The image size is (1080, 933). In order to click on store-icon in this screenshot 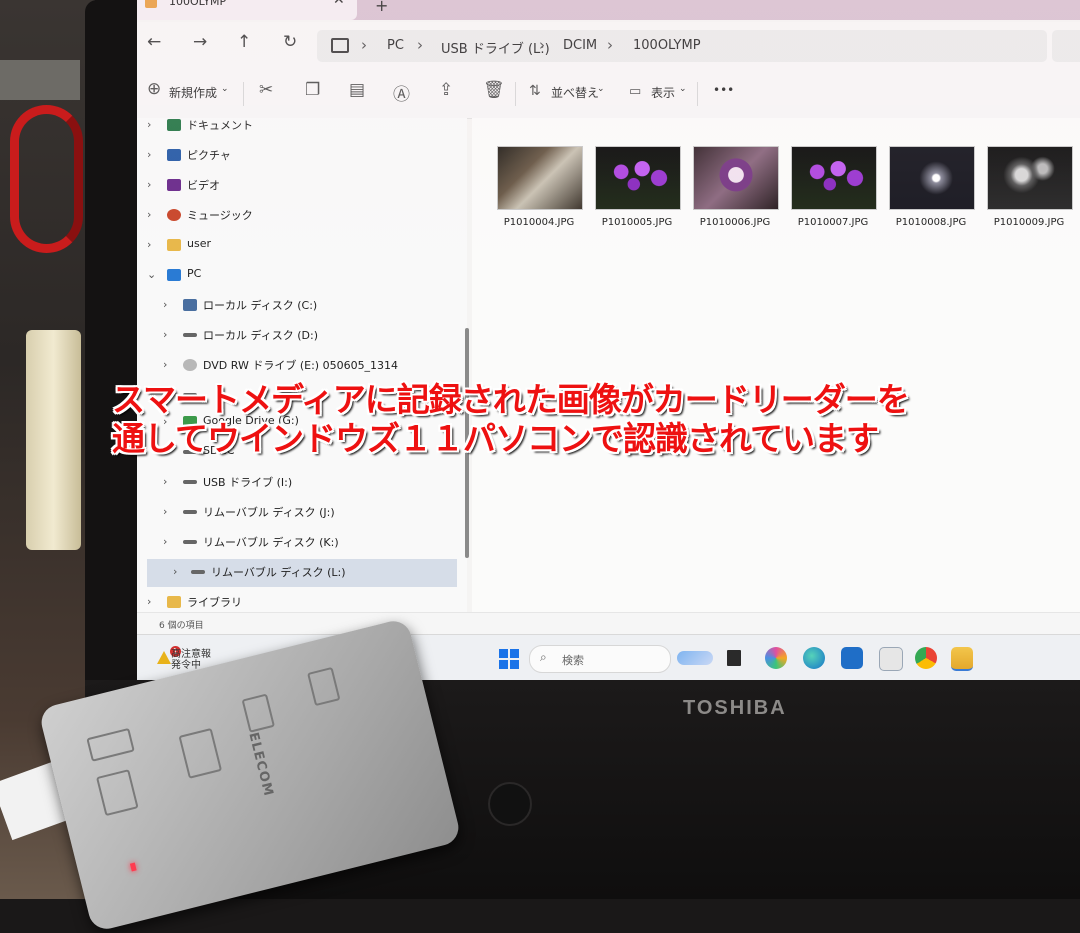, I will do `click(852, 658)`.